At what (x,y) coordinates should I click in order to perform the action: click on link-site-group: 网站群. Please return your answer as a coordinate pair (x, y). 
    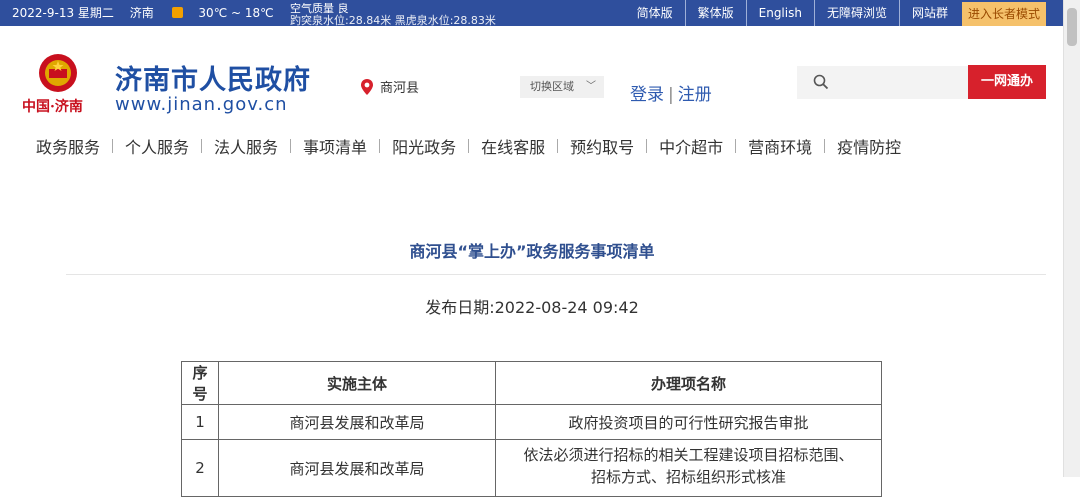
    Looking at the image, I should click on (930, 13).